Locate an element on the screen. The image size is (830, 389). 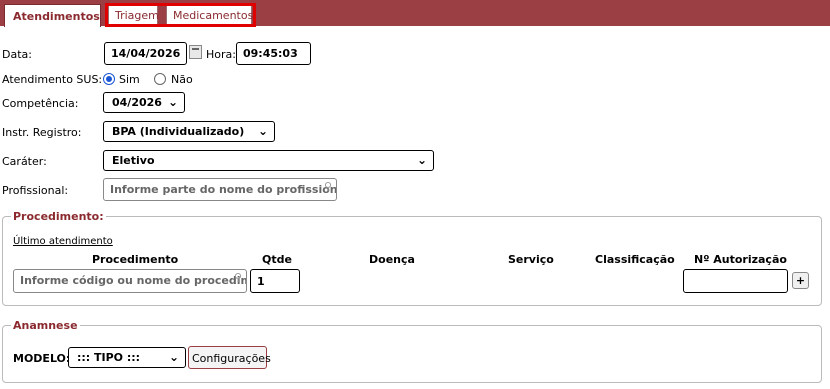
sus-no-radio is located at coordinates (160, 79).